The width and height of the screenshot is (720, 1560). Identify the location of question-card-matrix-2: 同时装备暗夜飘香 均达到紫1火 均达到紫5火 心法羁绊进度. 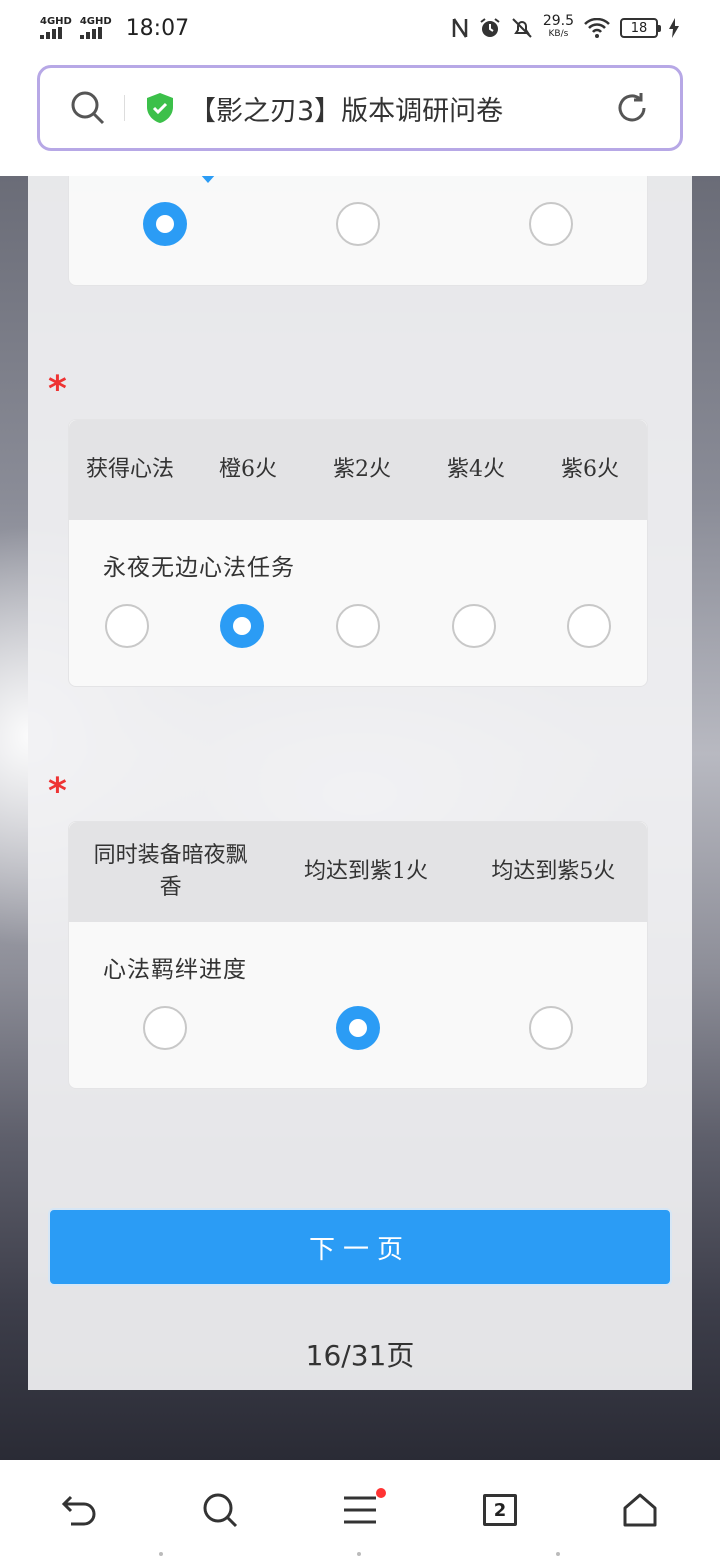
(358, 955).